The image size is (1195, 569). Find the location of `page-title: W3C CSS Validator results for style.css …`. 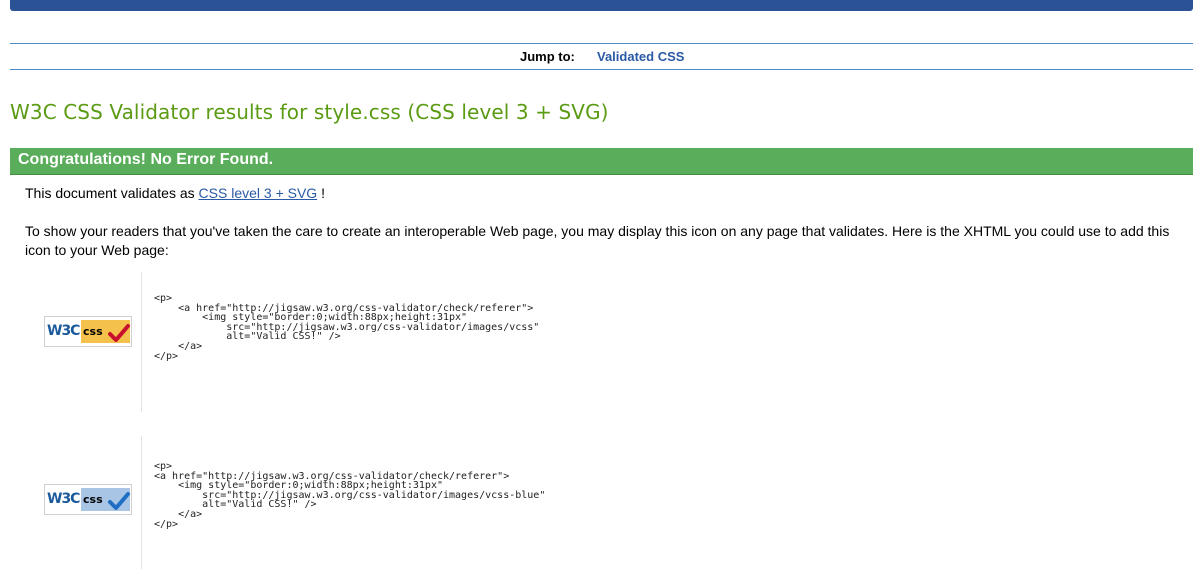

page-title: W3C CSS Validator results for style.css … is located at coordinates (309, 112).